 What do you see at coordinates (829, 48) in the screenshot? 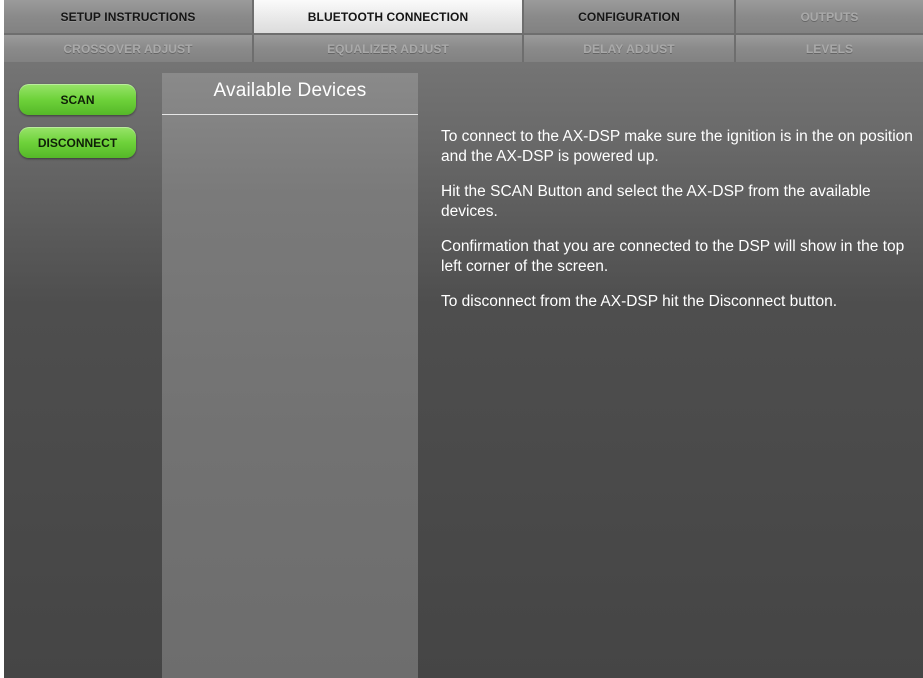
I see `tab-levels: LEVELS` at bounding box center [829, 48].